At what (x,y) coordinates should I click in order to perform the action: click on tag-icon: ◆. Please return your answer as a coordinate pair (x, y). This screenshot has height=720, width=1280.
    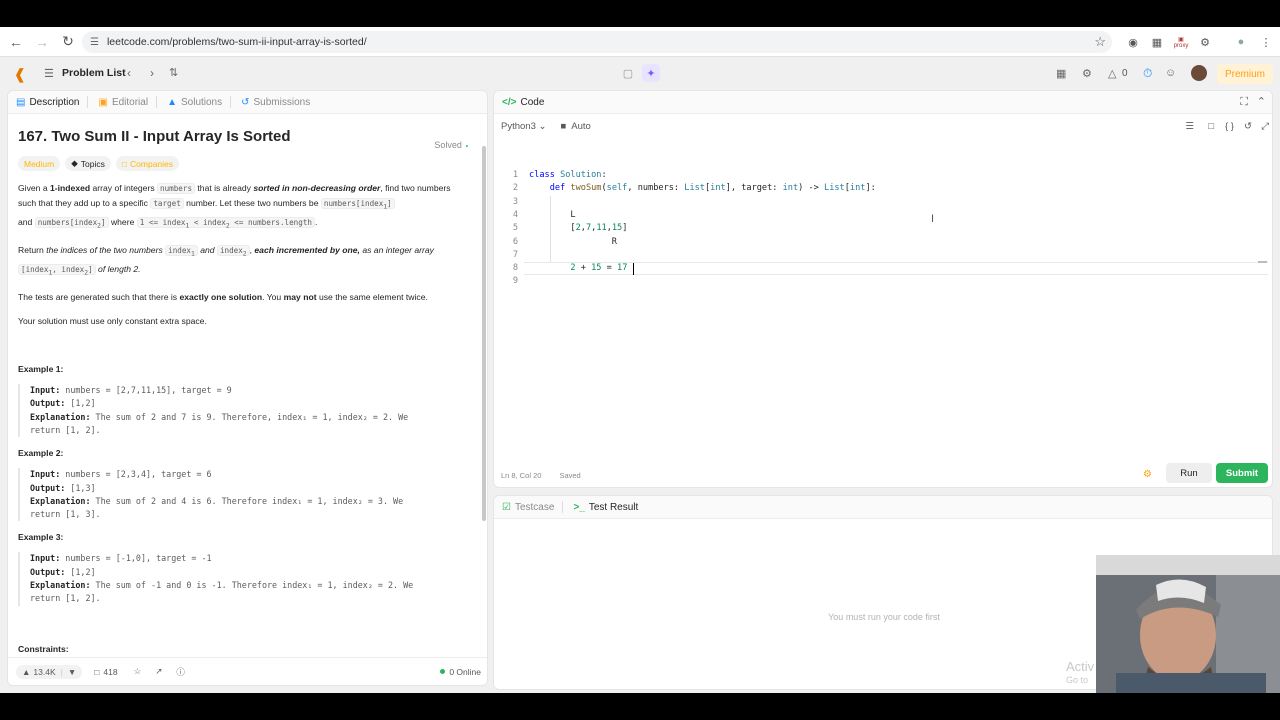
    Looking at the image, I should click on (74, 163).